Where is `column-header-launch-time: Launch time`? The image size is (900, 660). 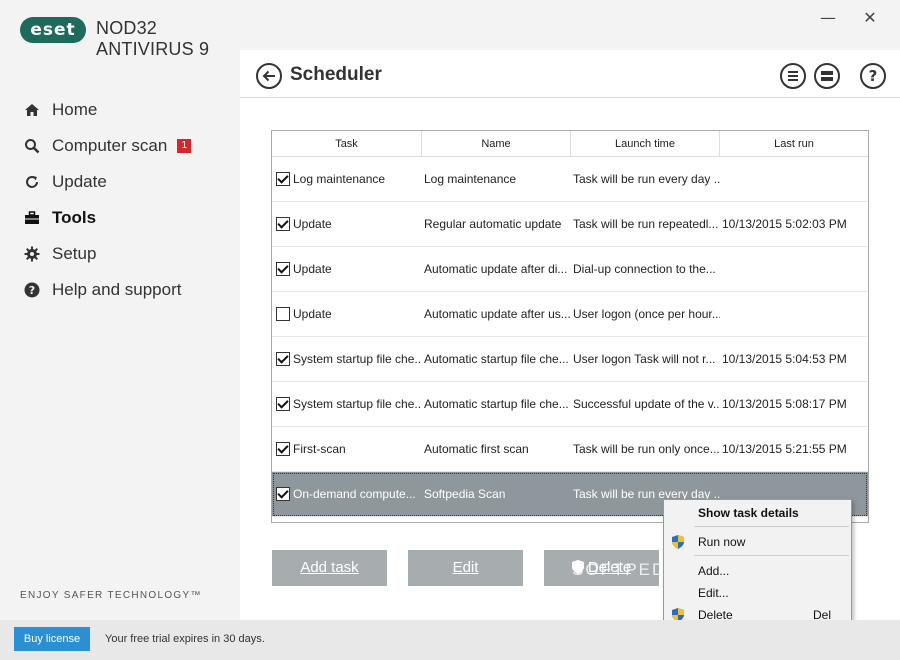
column-header-launch-time: Launch time is located at coordinates (645, 143).